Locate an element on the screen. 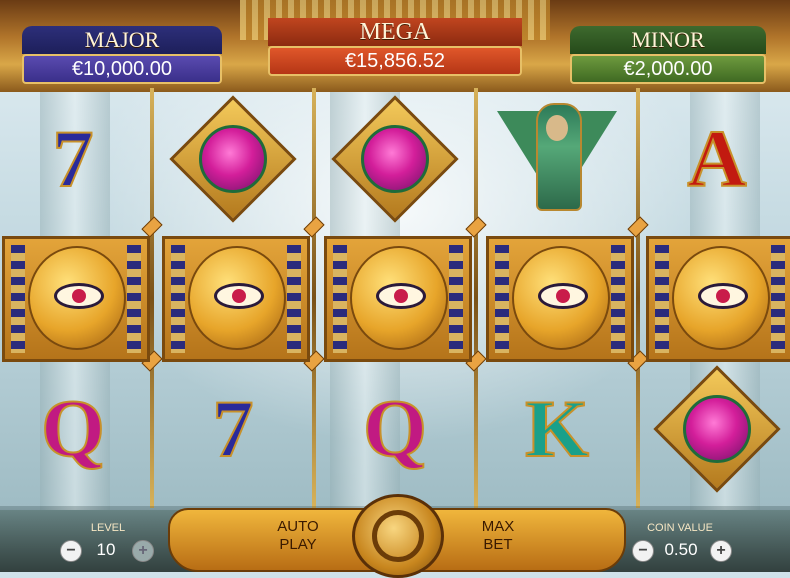 The height and width of the screenshot is (578, 790). major-jackpot-amount: €10,000.00 is located at coordinates (122, 69).